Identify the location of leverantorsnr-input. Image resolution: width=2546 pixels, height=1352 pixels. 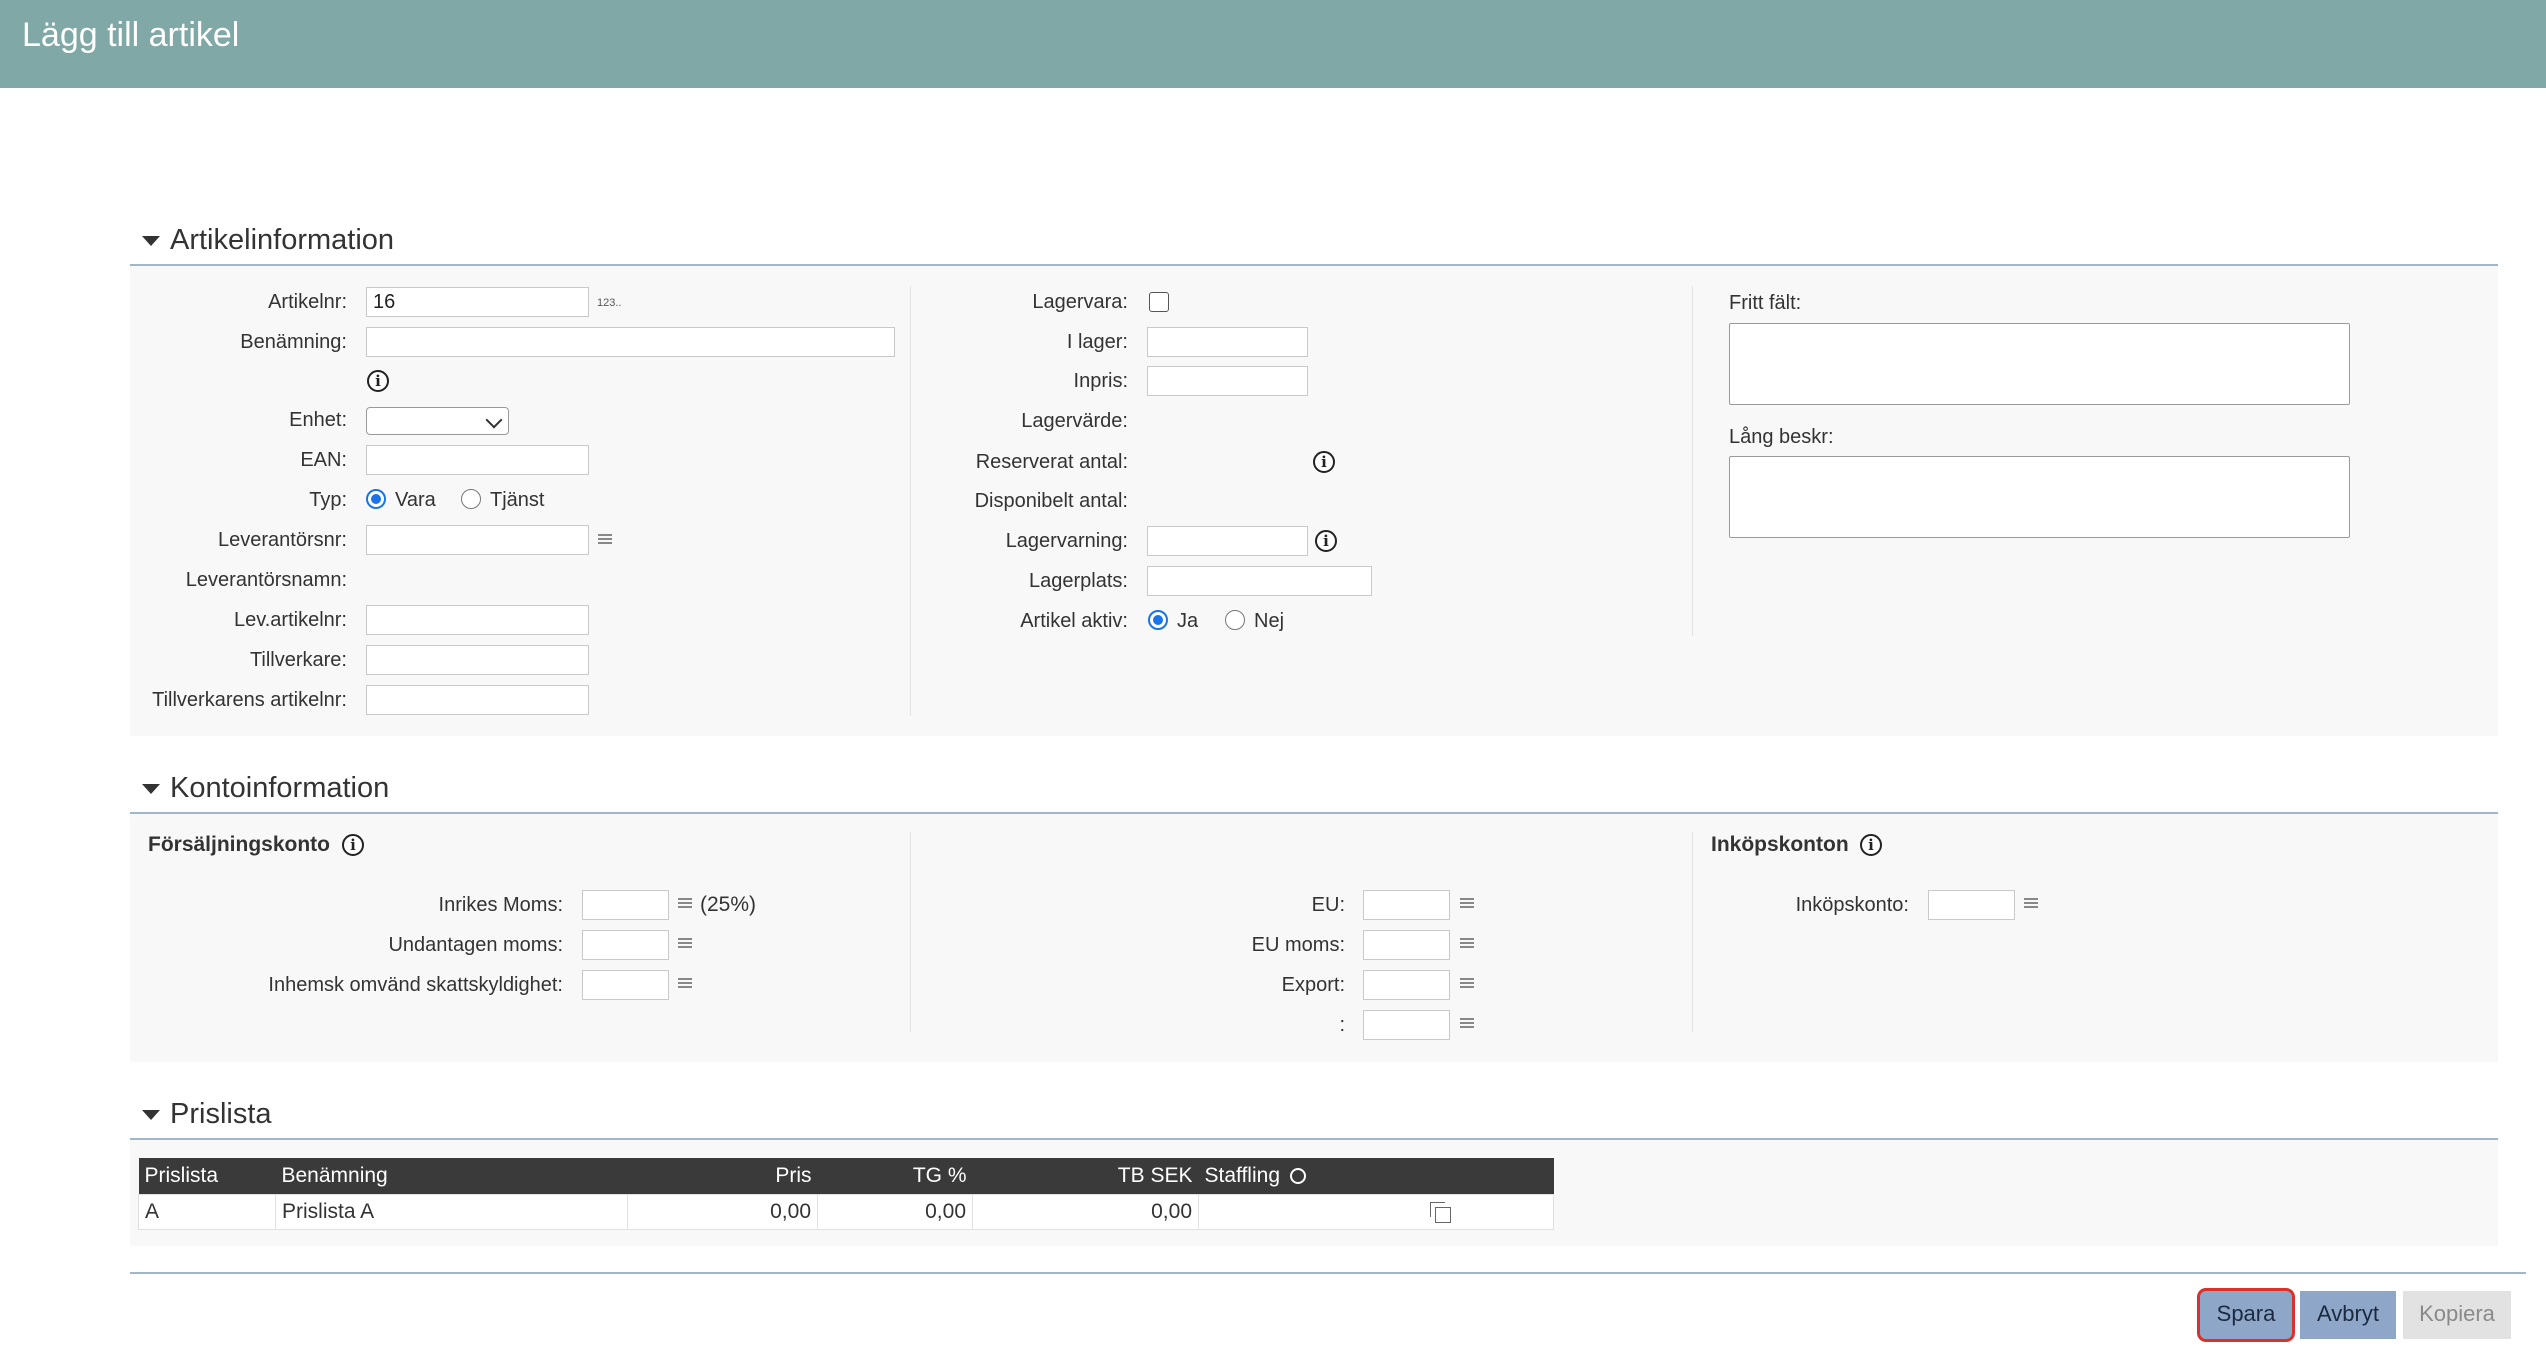
(477, 540).